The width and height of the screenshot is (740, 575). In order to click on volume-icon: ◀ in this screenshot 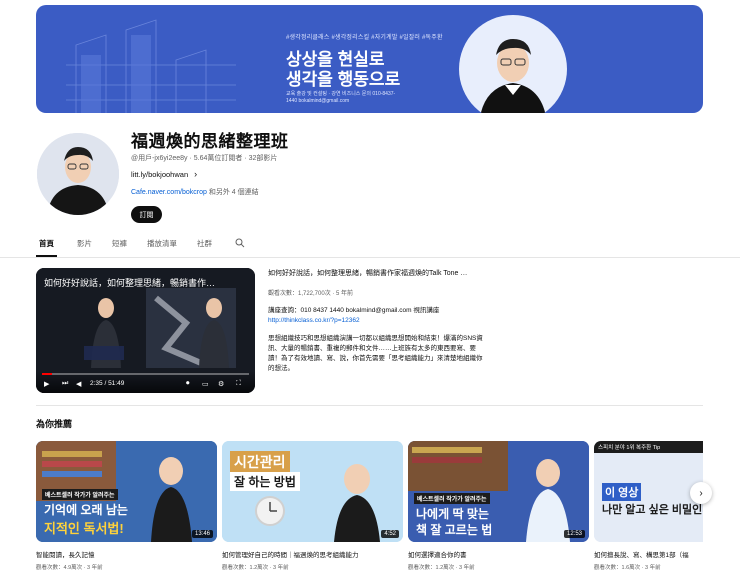, I will do `click(78, 384)`.